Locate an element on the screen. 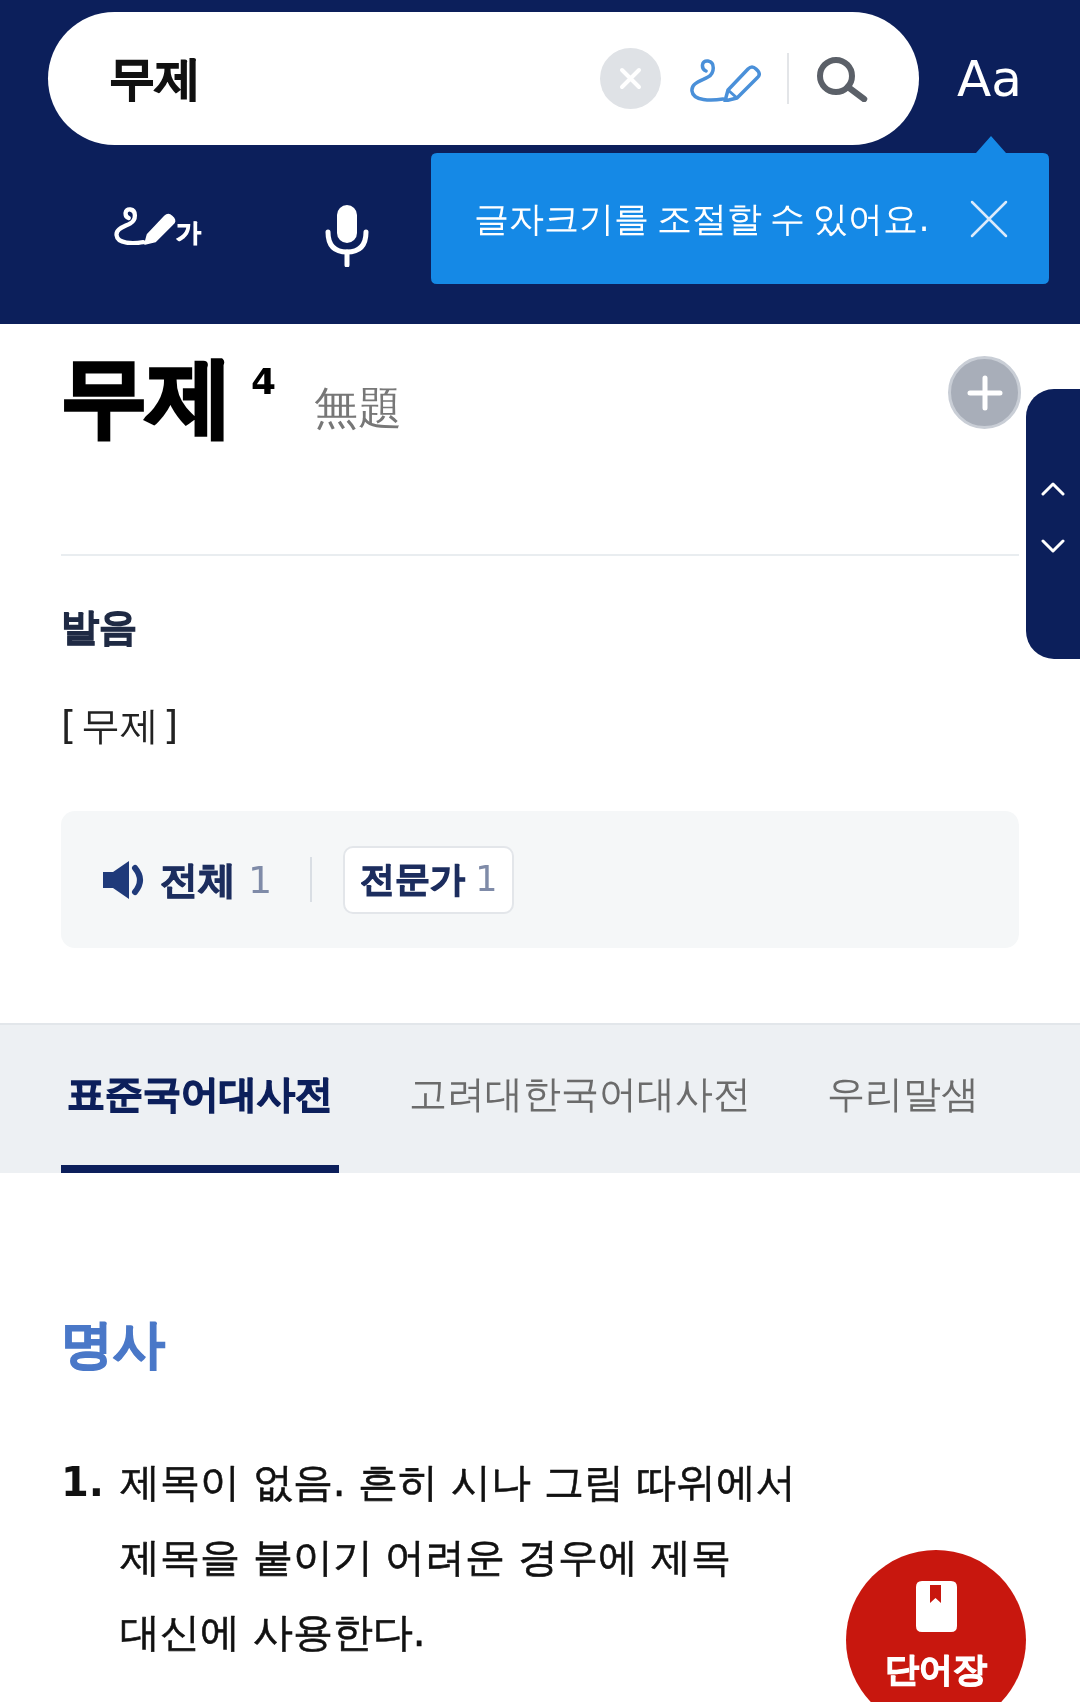 The width and height of the screenshot is (1080, 1702). bookmark-icon is located at coordinates (936, 1606).